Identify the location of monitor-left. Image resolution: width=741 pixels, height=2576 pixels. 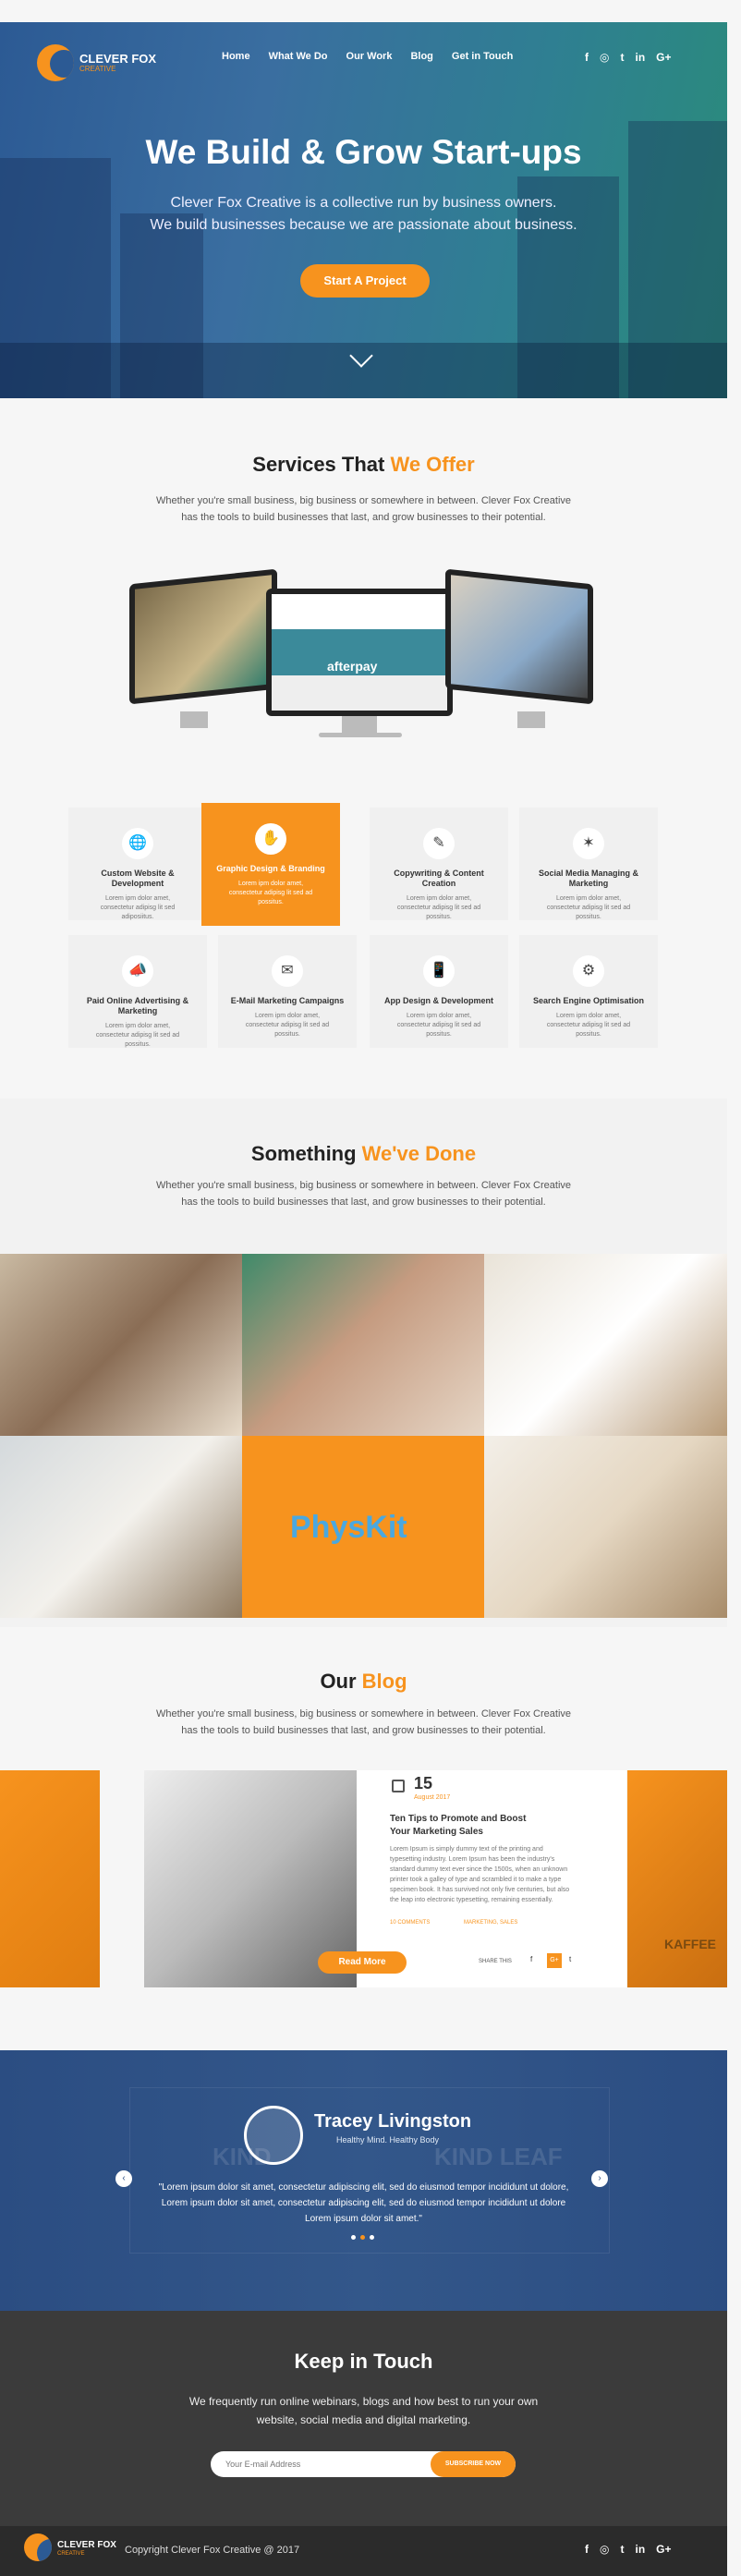
(203, 636).